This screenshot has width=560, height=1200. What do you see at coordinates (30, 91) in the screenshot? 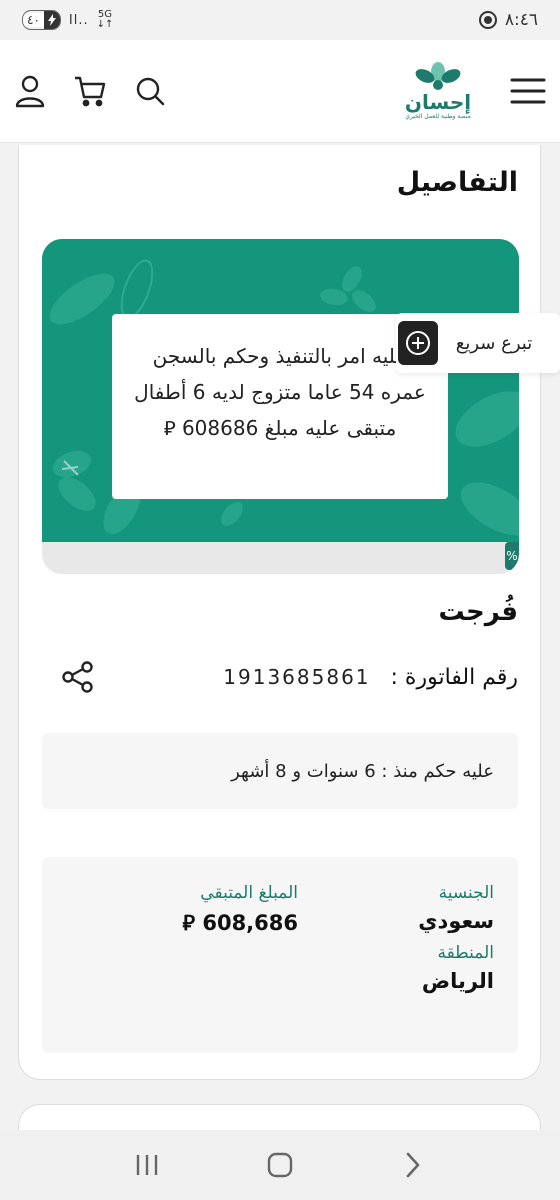
I see `user-icon` at bounding box center [30, 91].